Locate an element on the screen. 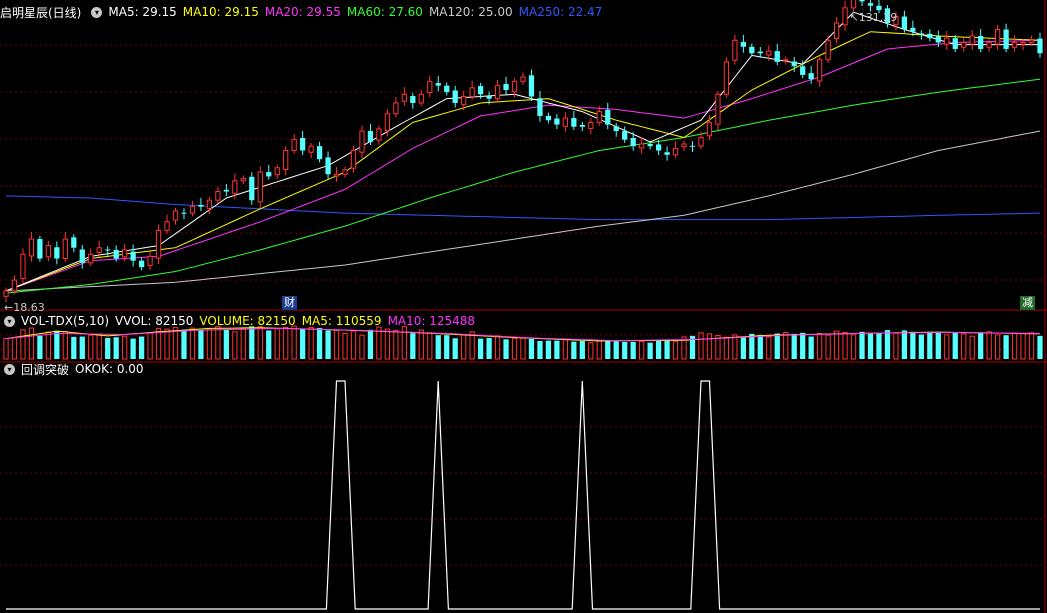 The image size is (1047, 613). ma-line-ma250 is located at coordinates (523, 208).